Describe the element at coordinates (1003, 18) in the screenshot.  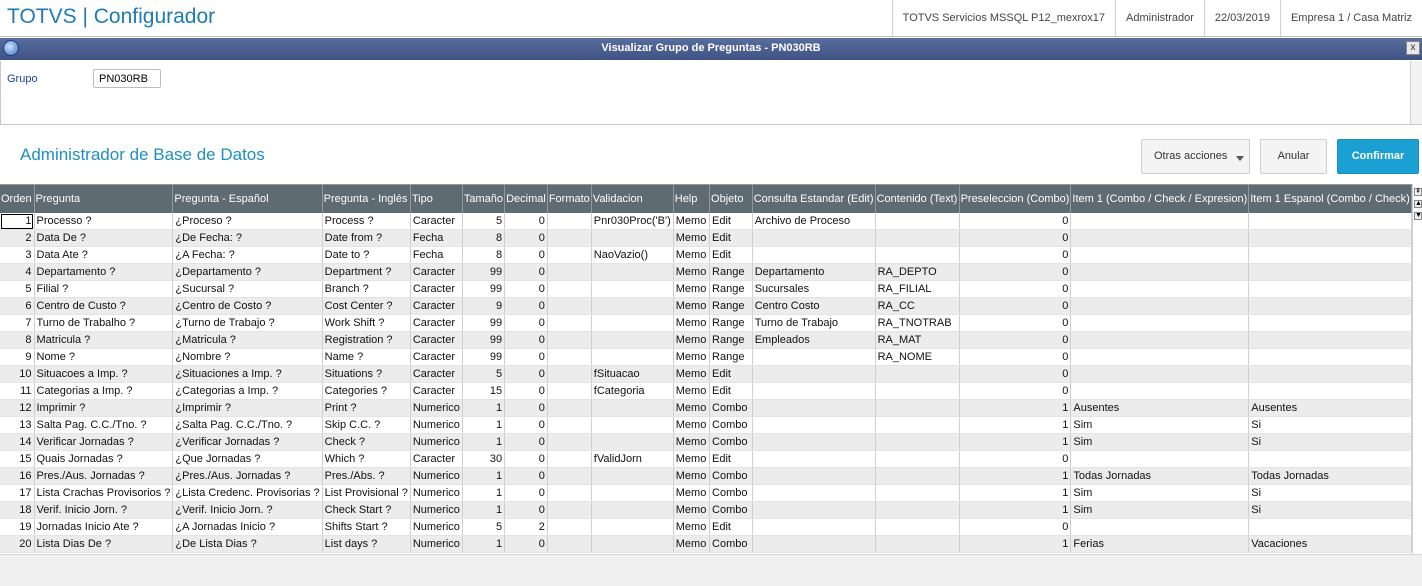
I see `server-info: TOTVS Servicios MSSQL P12_mexrox17` at that location.